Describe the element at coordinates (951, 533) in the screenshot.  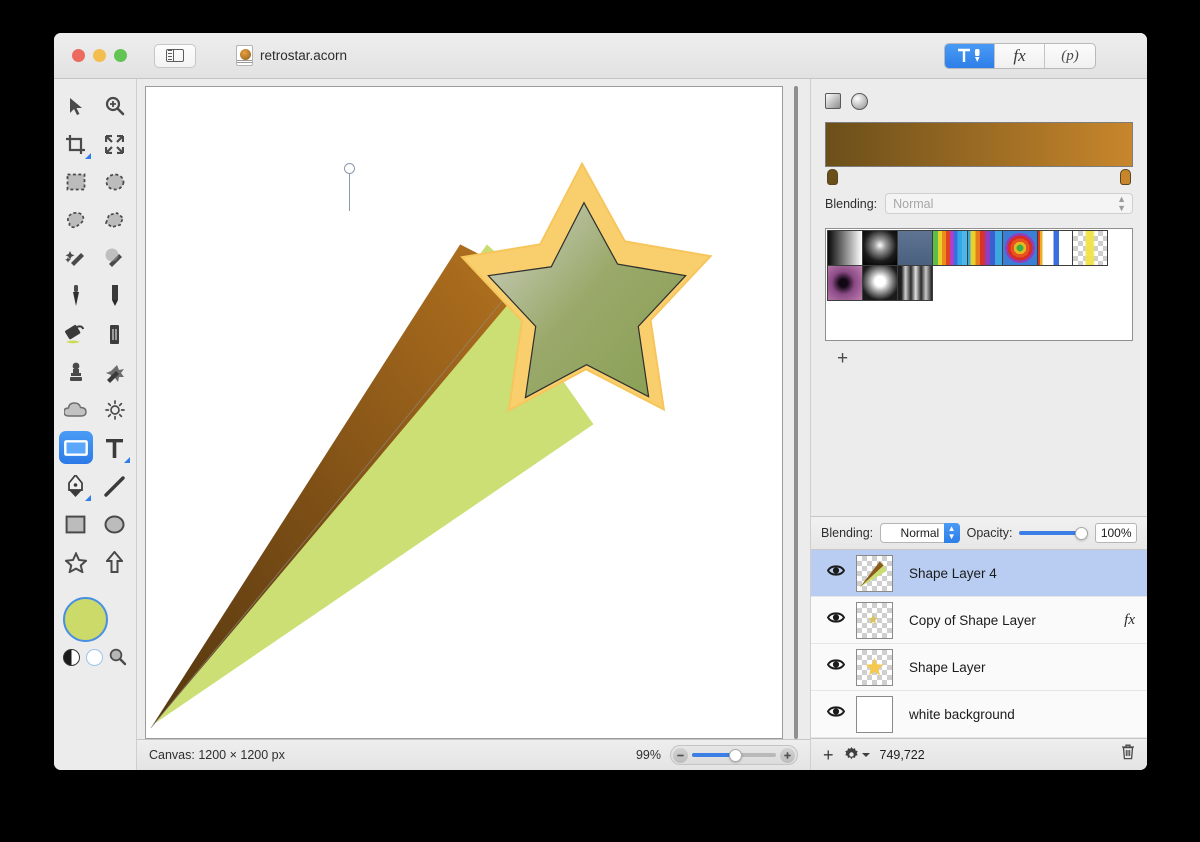
I see `chevron-updown-icon: ▲ ▼` at that location.